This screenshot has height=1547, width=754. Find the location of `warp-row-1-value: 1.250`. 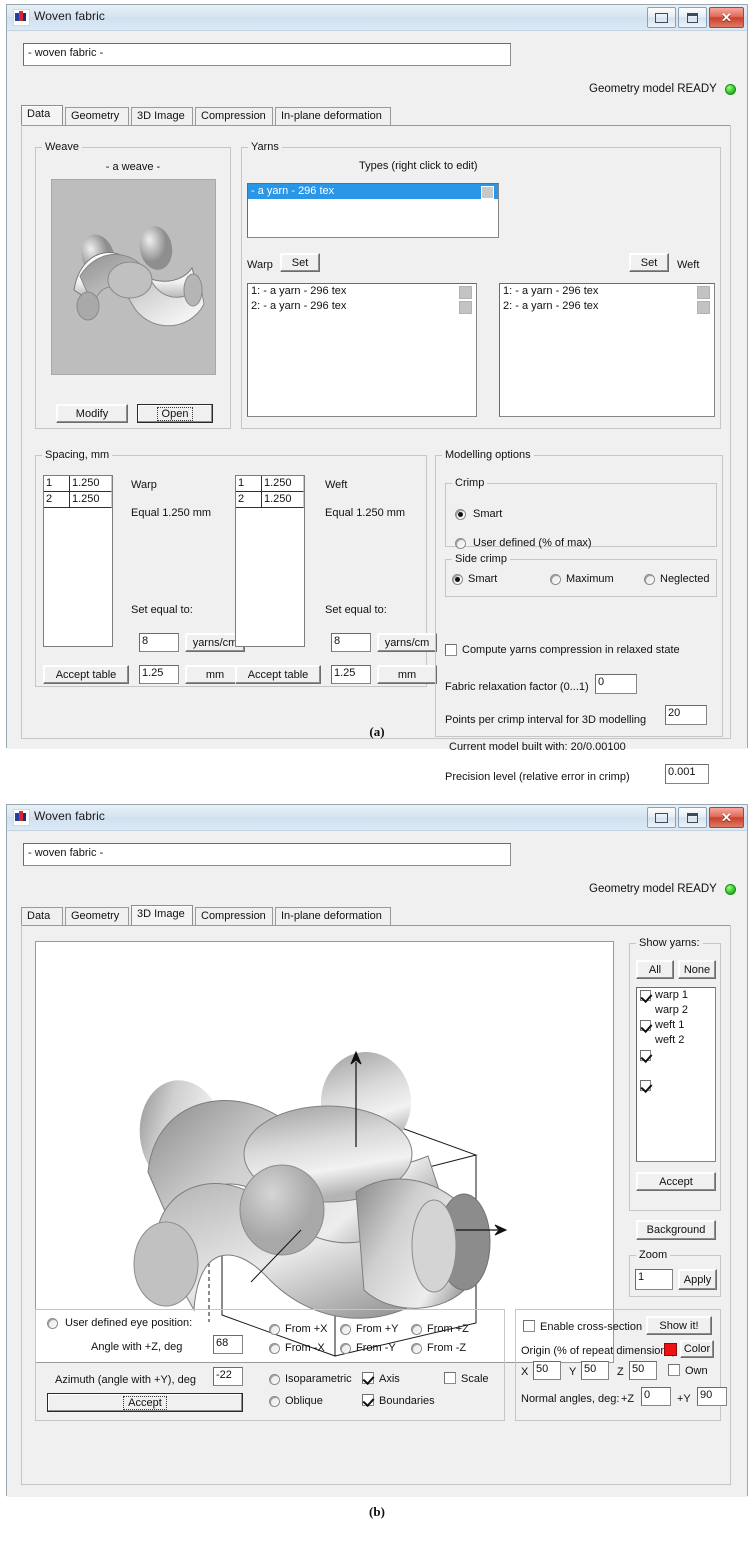

warp-row-1-value: 1.250 is located at coordinates (91, 484).